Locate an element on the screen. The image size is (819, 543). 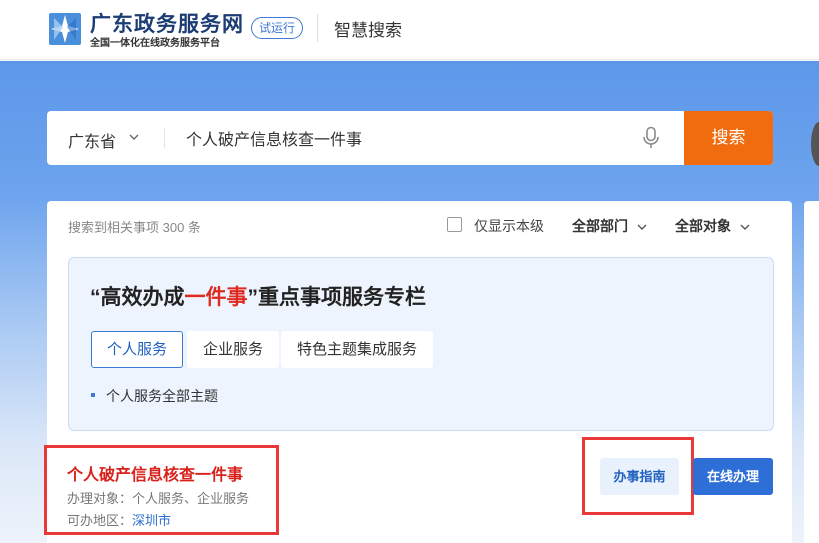
result-area-label: 可办地区： is located at coordinates (100, 520).